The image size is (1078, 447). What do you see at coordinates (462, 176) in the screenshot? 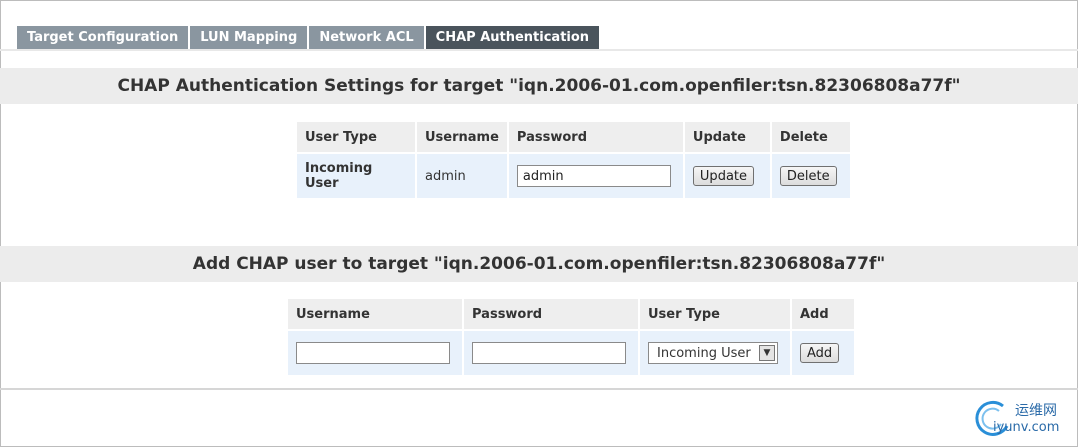
I see `username-cell: admin` at bounding box center [462, 176].